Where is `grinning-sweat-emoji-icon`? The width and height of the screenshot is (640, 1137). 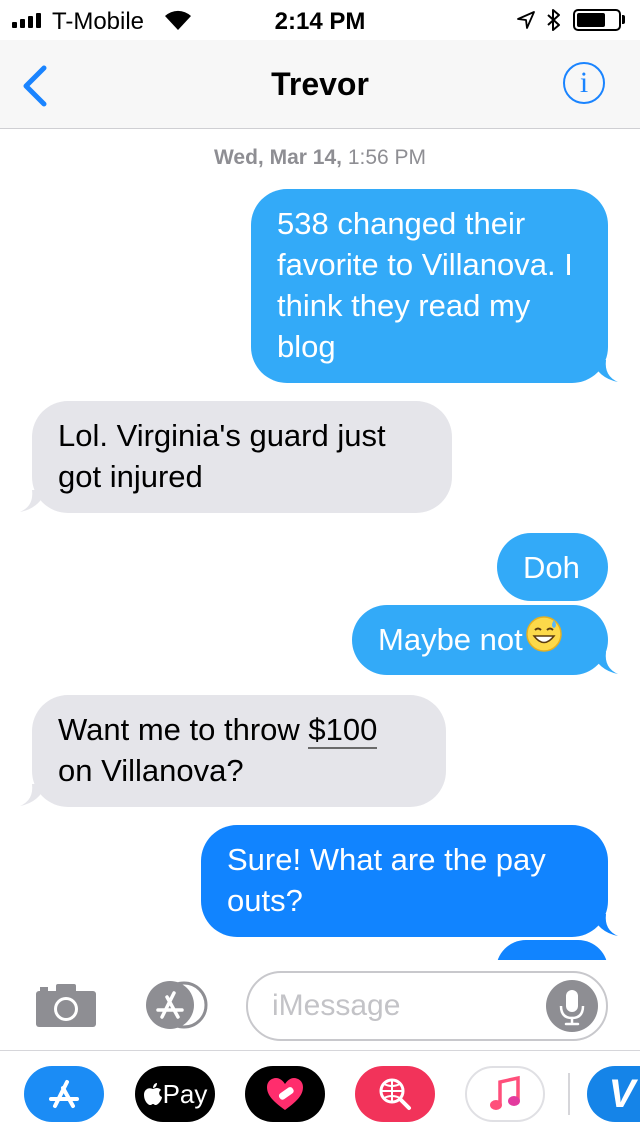 grinning-sweat-emoji-icon is located at coordinates (544, 639).